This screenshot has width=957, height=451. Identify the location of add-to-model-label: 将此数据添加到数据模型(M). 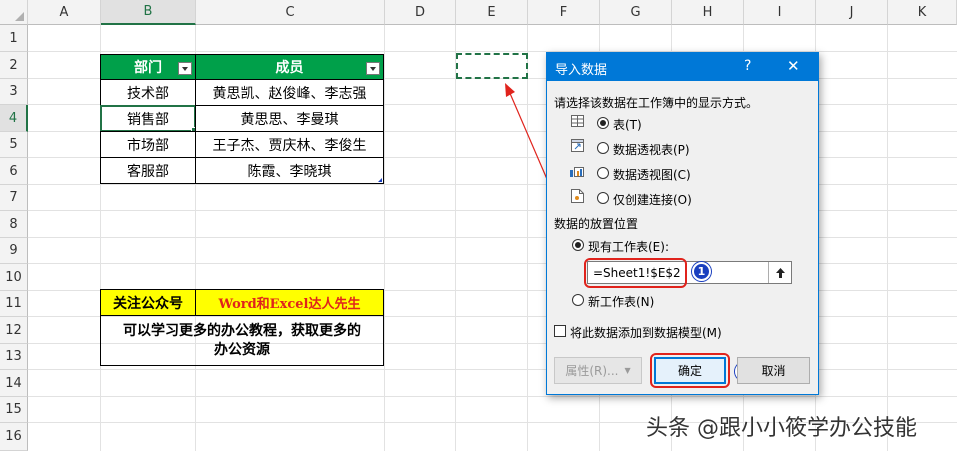
(646, 333).